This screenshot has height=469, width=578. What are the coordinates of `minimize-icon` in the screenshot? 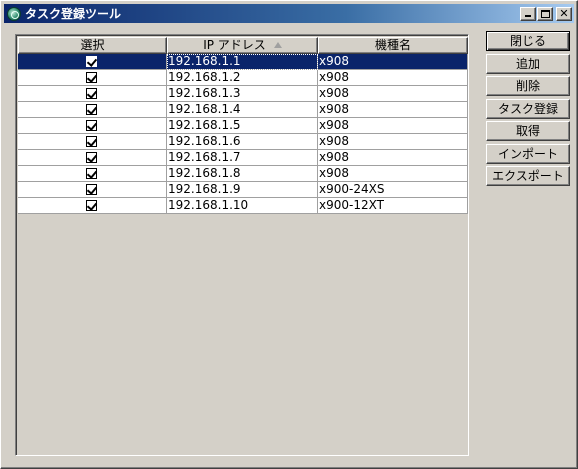 It's located at (528, 15).